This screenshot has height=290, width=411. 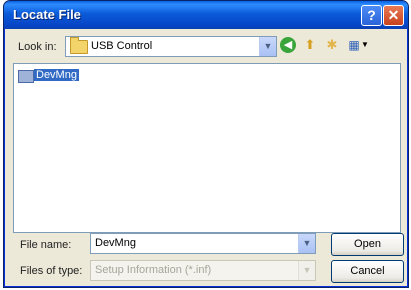 I want to click on close-button: ✕, so click(x=393, y=15).